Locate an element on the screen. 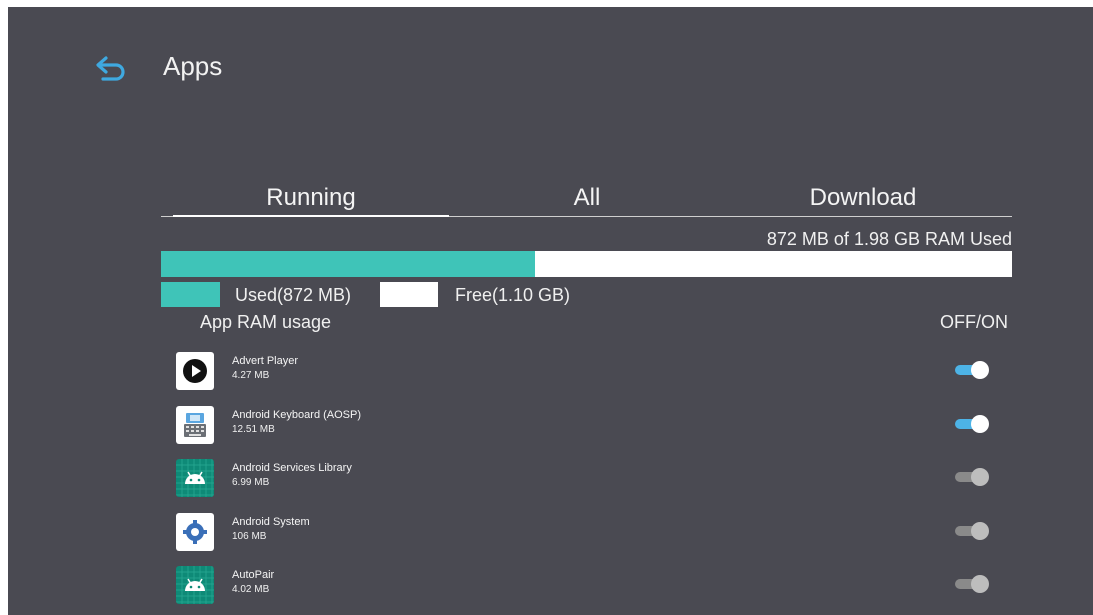  off-on-heading: OFF/ON is located at coordinates (974, 322).